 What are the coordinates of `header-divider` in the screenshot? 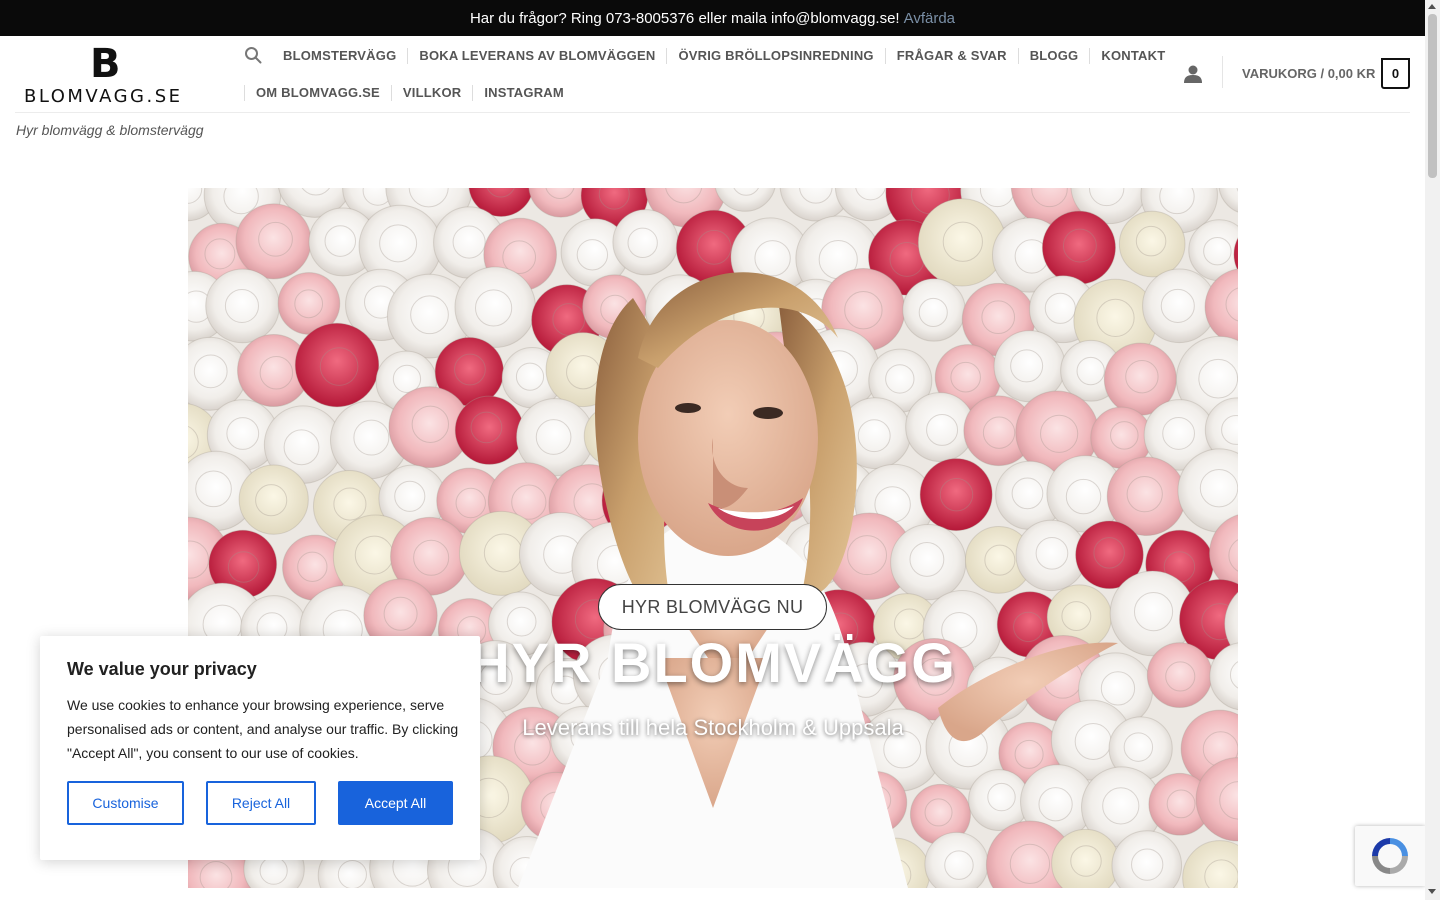 It's located at (1222, 72).